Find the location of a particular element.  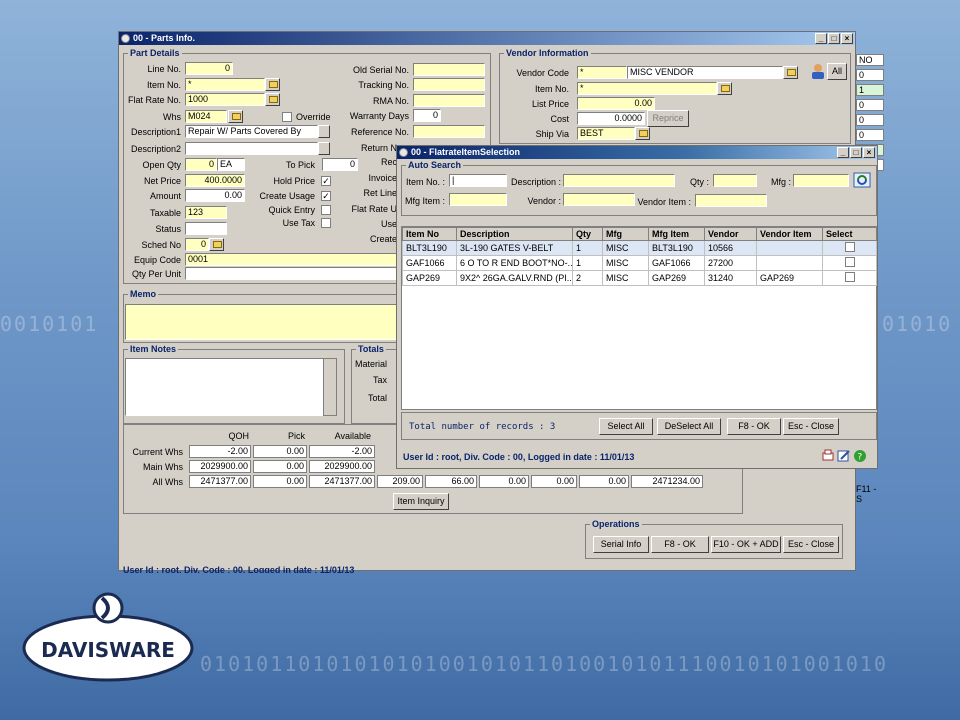

warranty-days-field: 0 is located at coordinates (427, 115).